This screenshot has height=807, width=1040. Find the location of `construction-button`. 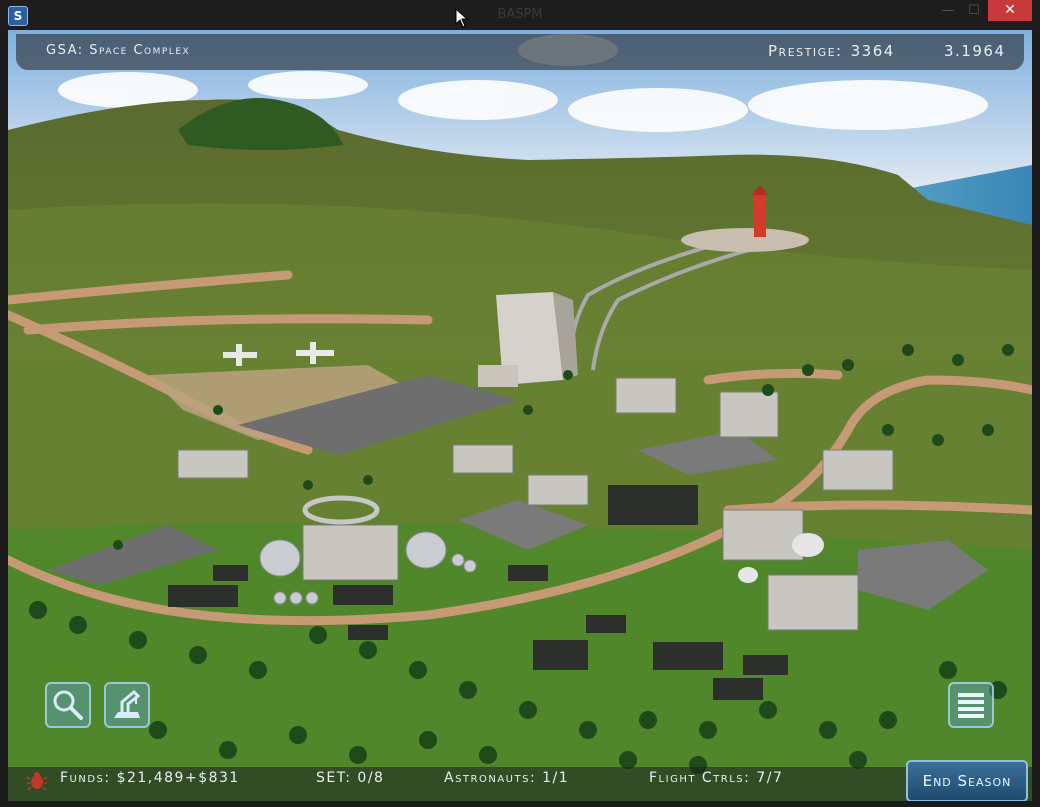

construction-button is located at coordinates (127, 705).